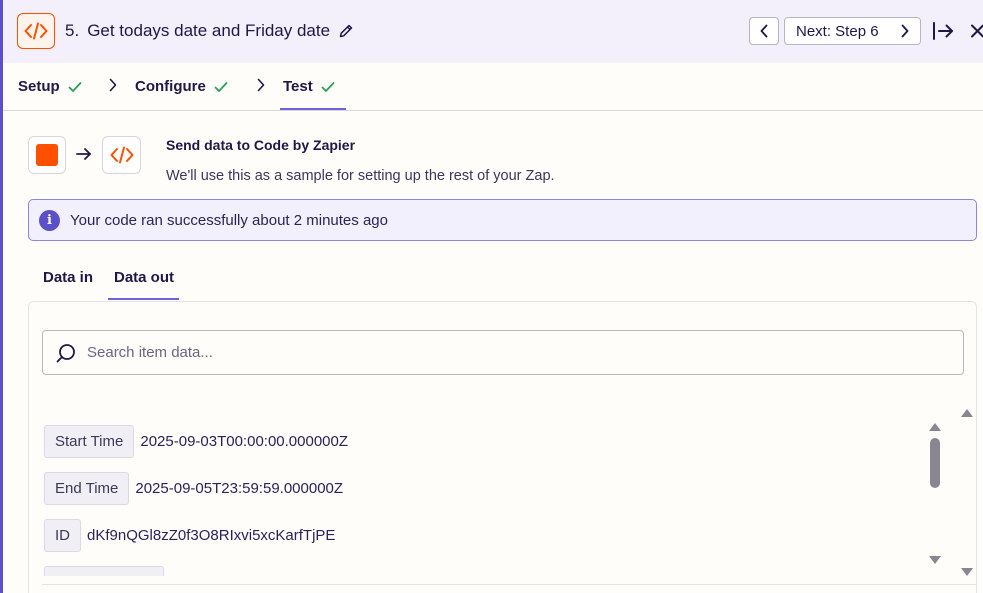 Image resolution: width=983 pixels, height=593 pixels. I want to click on chevron-left-icon, so click(764, 31).